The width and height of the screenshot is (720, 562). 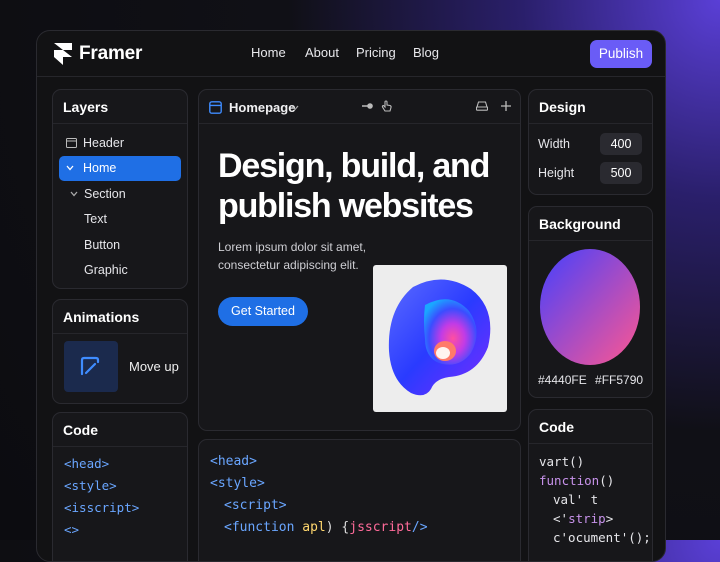 What do you see at coordinates (120, 143) in the screenshot?
I see `layer-header: Header` at bounding box center [120, 143].